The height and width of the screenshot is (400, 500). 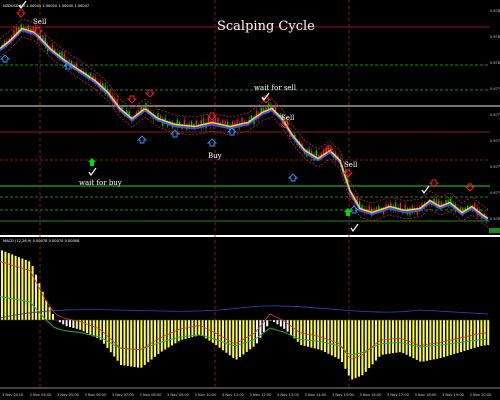 I want to click on price-scale-label: 0.67700, so click(x=495, y=193).